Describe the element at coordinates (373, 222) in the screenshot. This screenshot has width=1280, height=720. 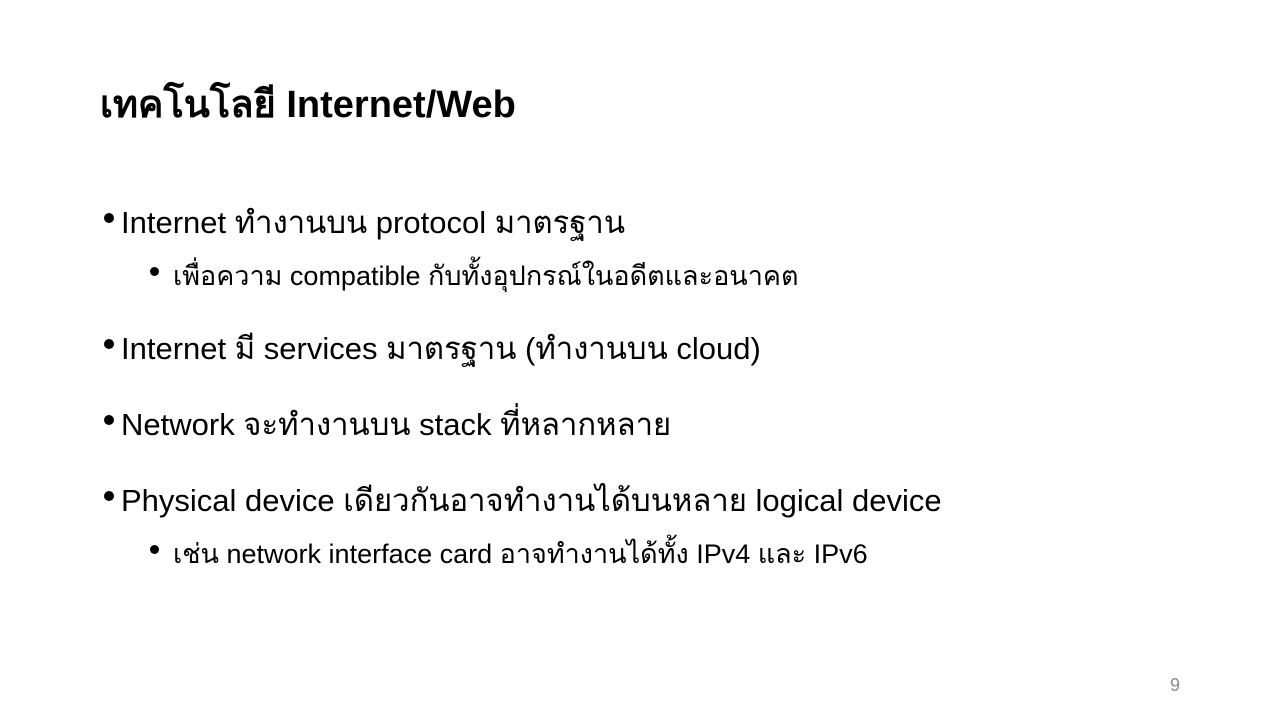
I see `bullet-text: Internet ทำงานบน protocol มาตรฐาน` at that location.